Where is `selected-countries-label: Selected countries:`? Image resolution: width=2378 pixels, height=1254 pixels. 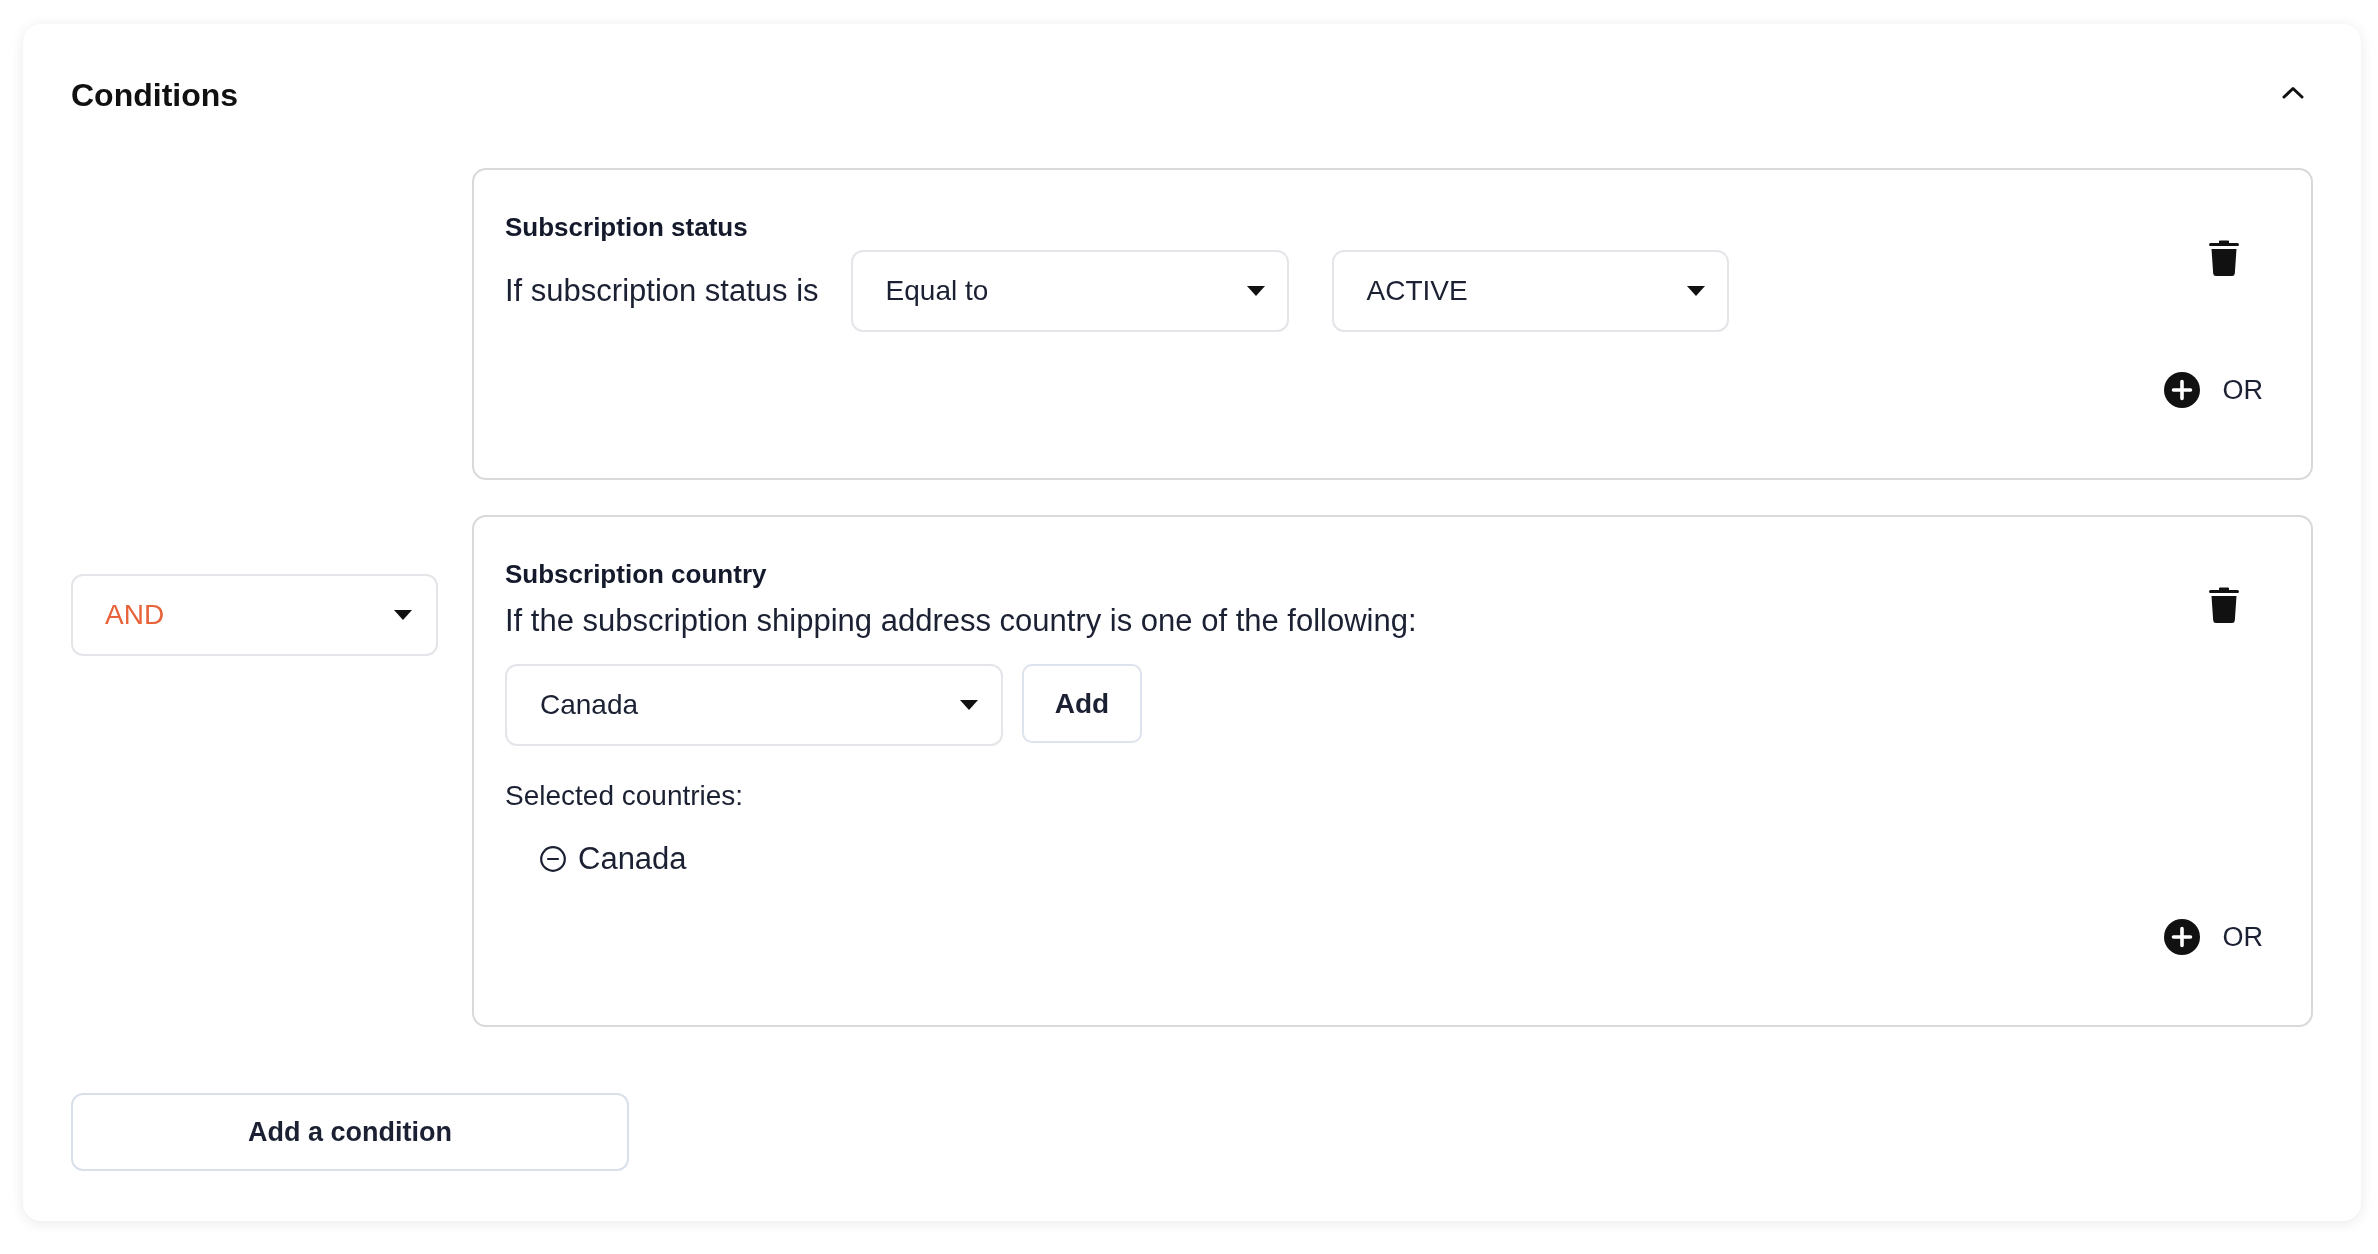 selected-countries-label: Selected countries: is located at coordinates (624, 796).